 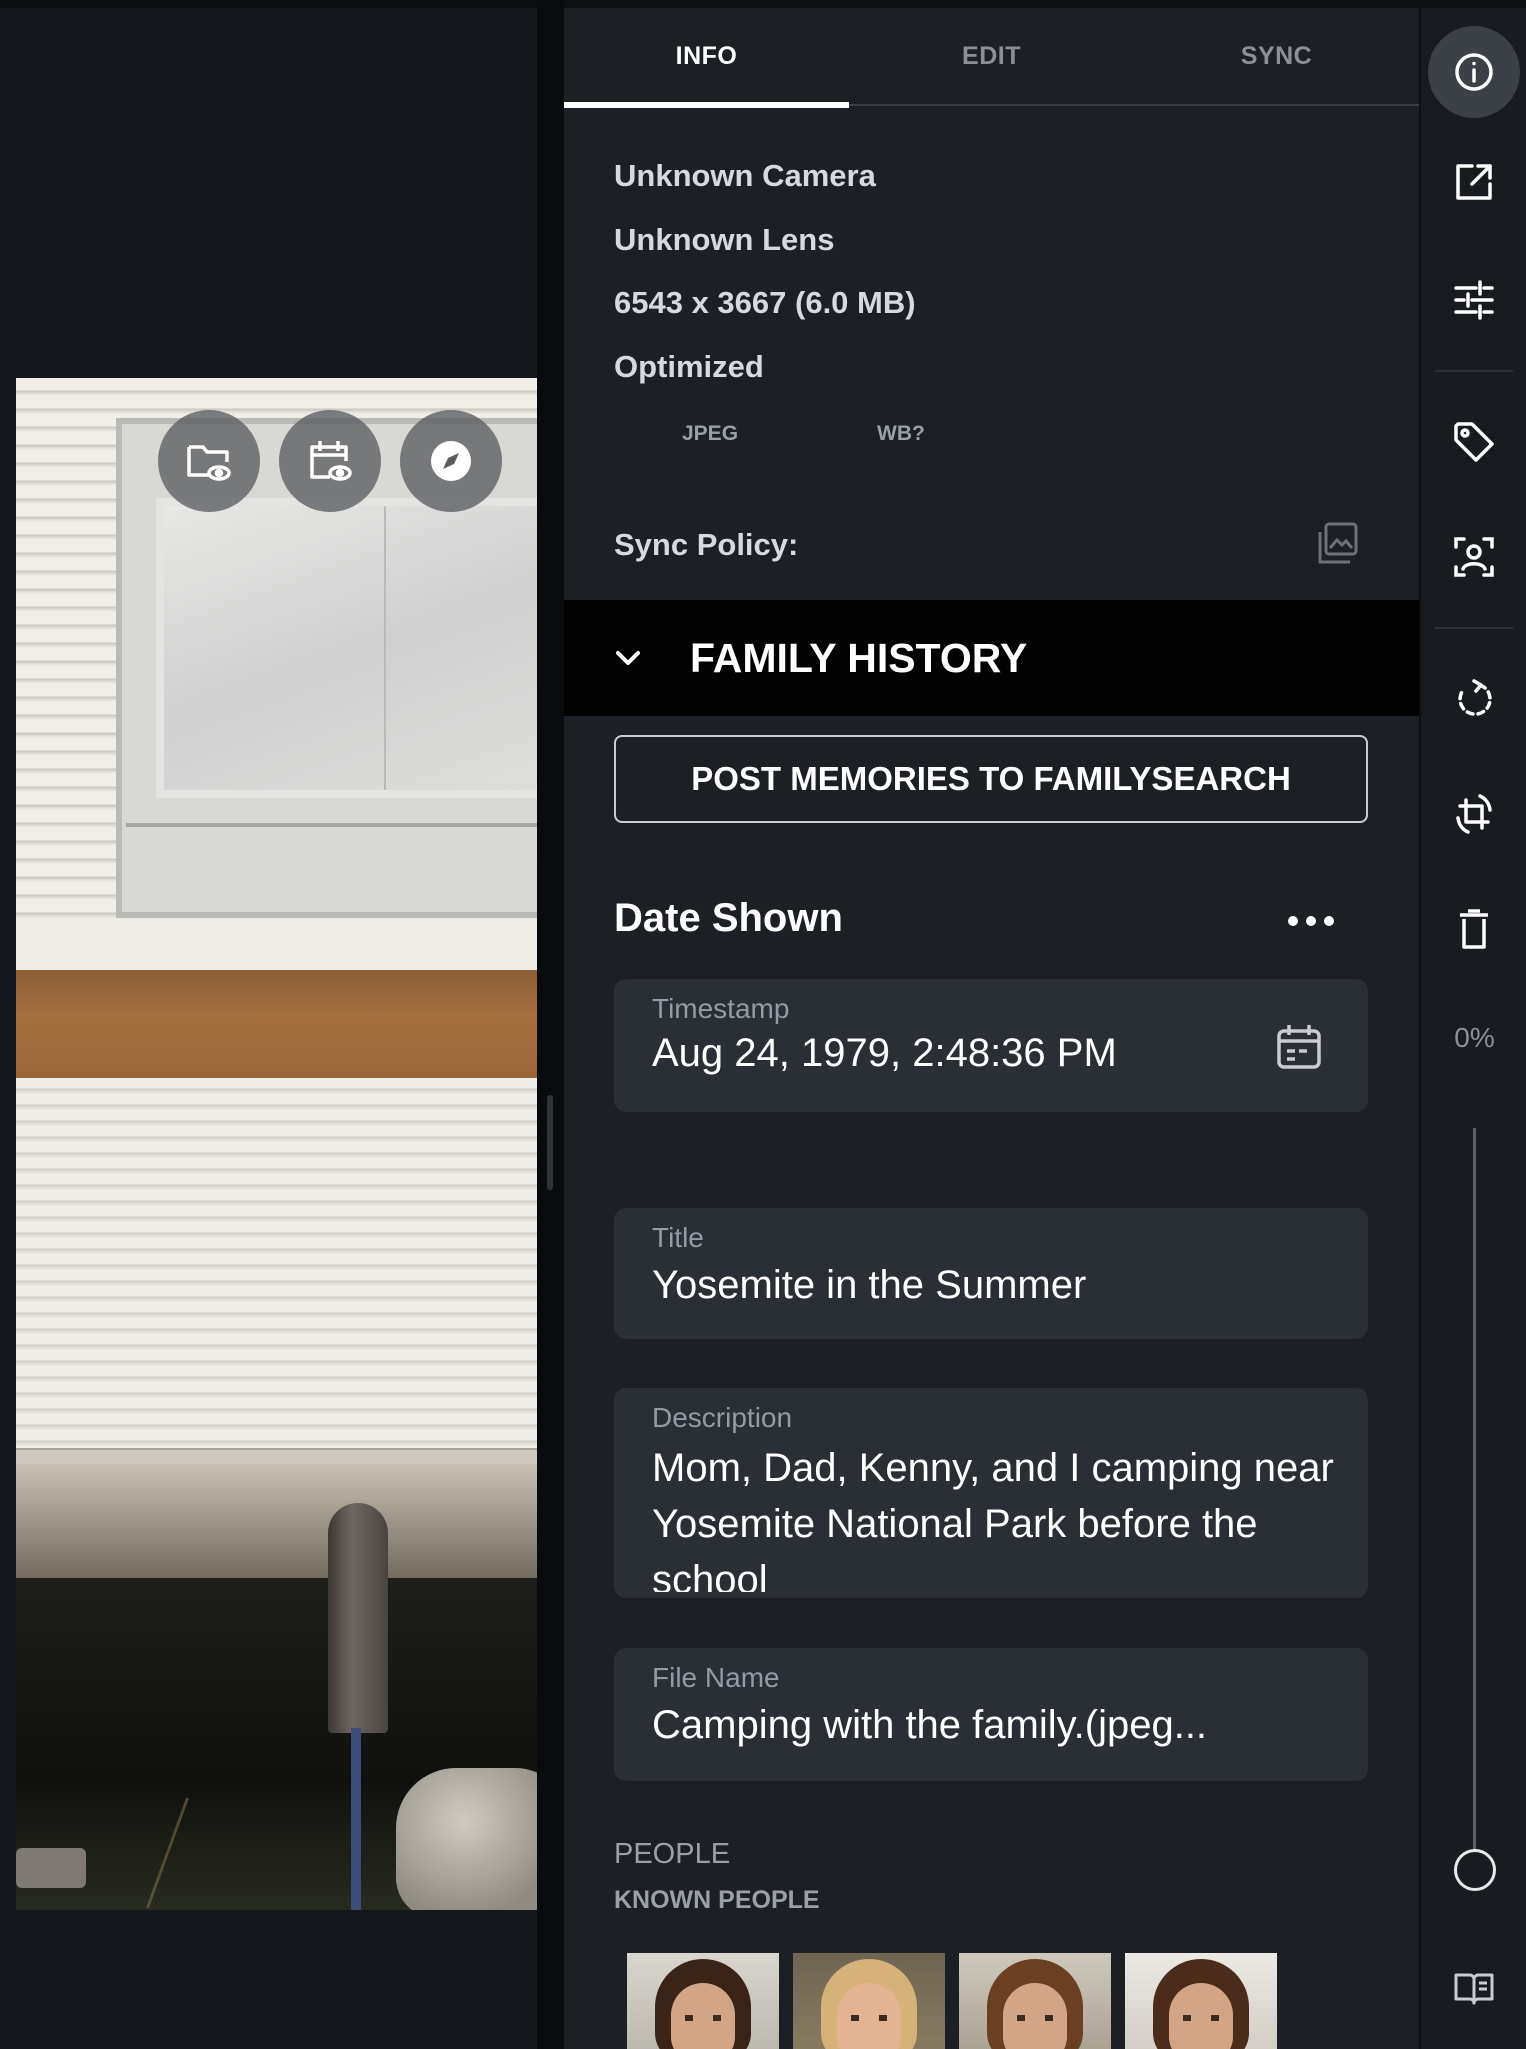 I want to click on photo-rock-small, so click(x=51, y=1868).